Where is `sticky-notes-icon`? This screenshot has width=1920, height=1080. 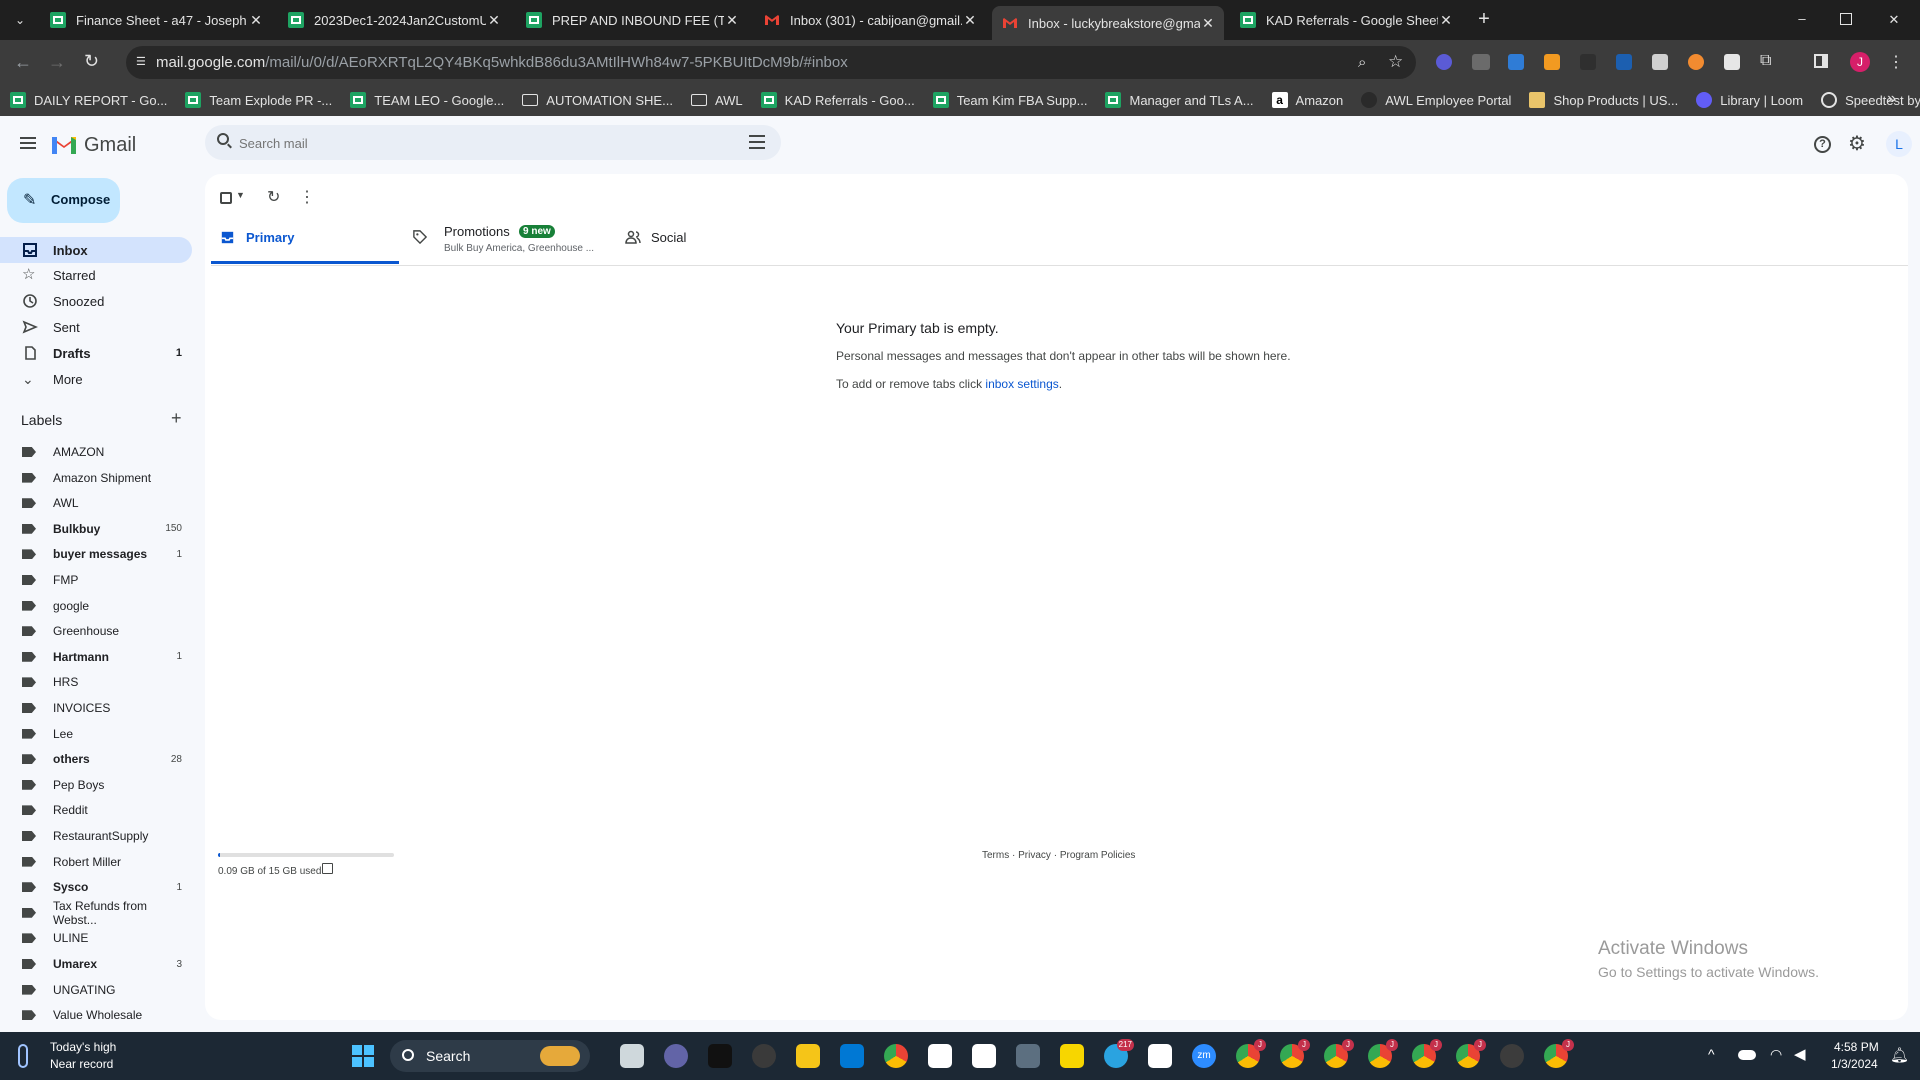 sticky-notes-icon is located at coordinates (1072, 1056).